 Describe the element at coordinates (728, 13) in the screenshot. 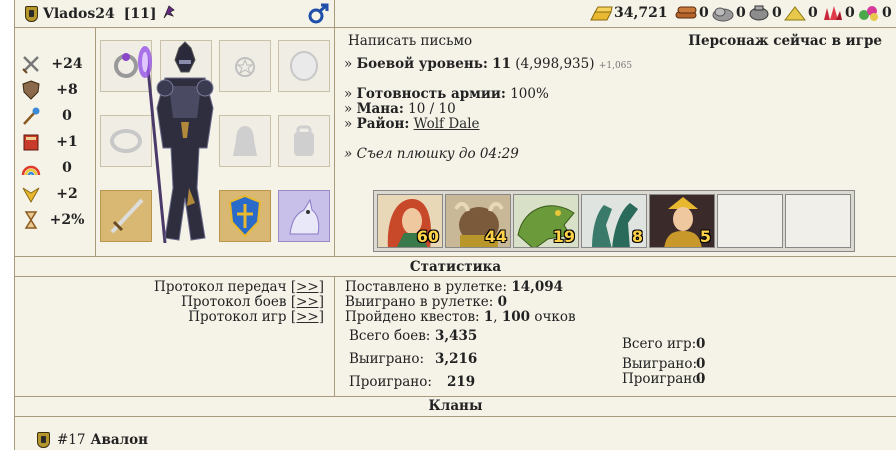

I see `resource-ore: 0` at that location.